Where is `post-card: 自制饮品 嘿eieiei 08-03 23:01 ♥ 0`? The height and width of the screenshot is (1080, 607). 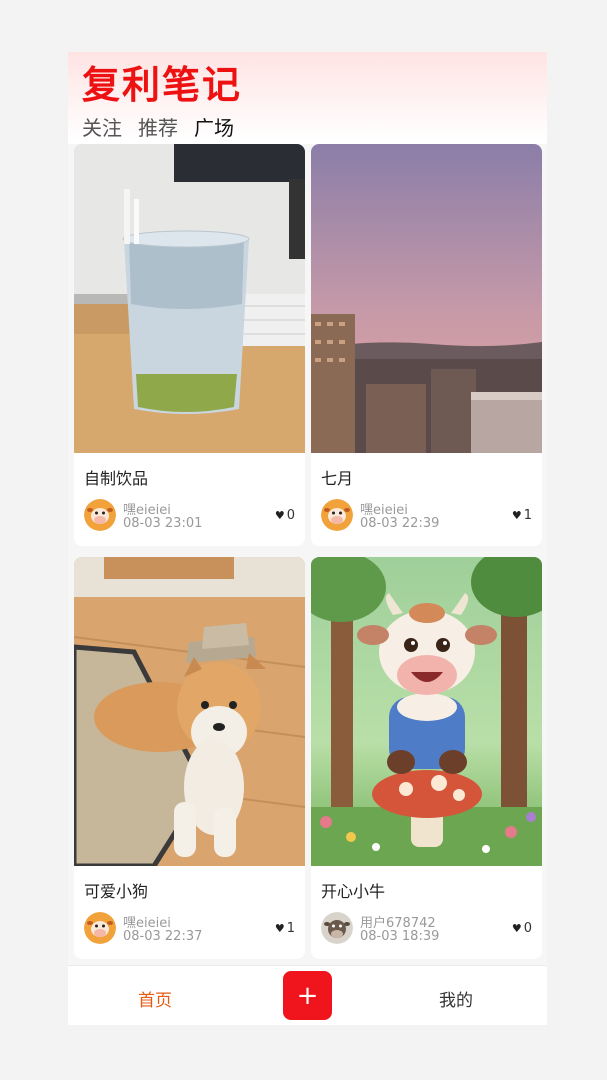 post-card: 自制饮品 嘿eieiei 08-03 23:01 ♥ 0 is located at coordinates (189, 345).